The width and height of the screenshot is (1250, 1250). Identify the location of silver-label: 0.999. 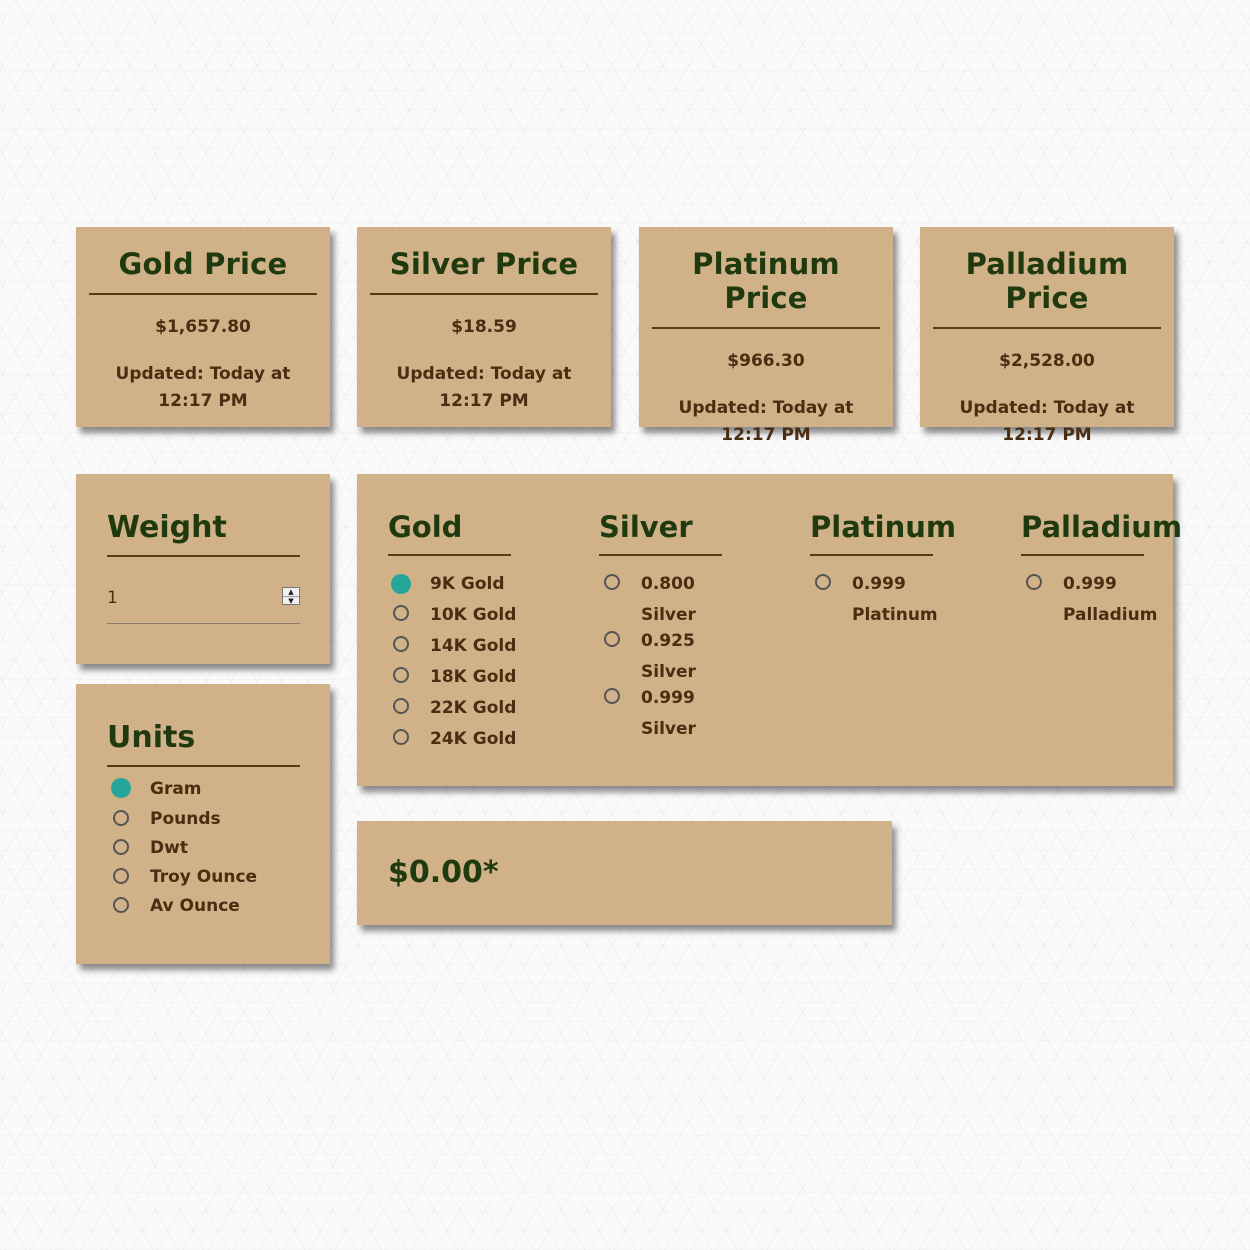
(668, 698).